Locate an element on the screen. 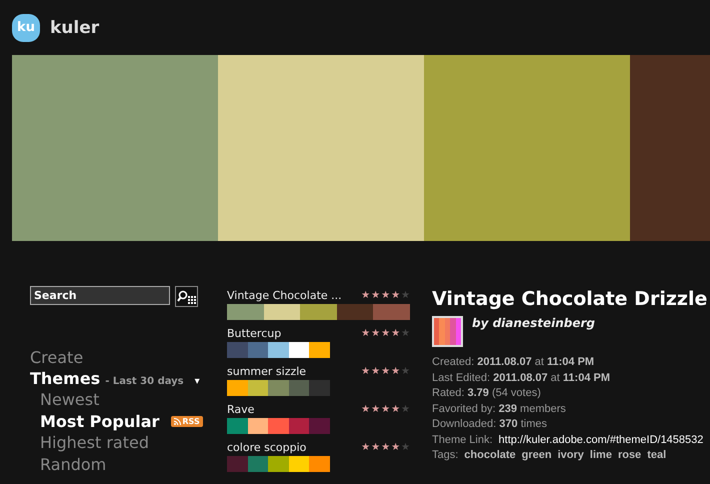 The image size is (710, 484). theme-name: colore scoppio is located at coordinates (266, 447).